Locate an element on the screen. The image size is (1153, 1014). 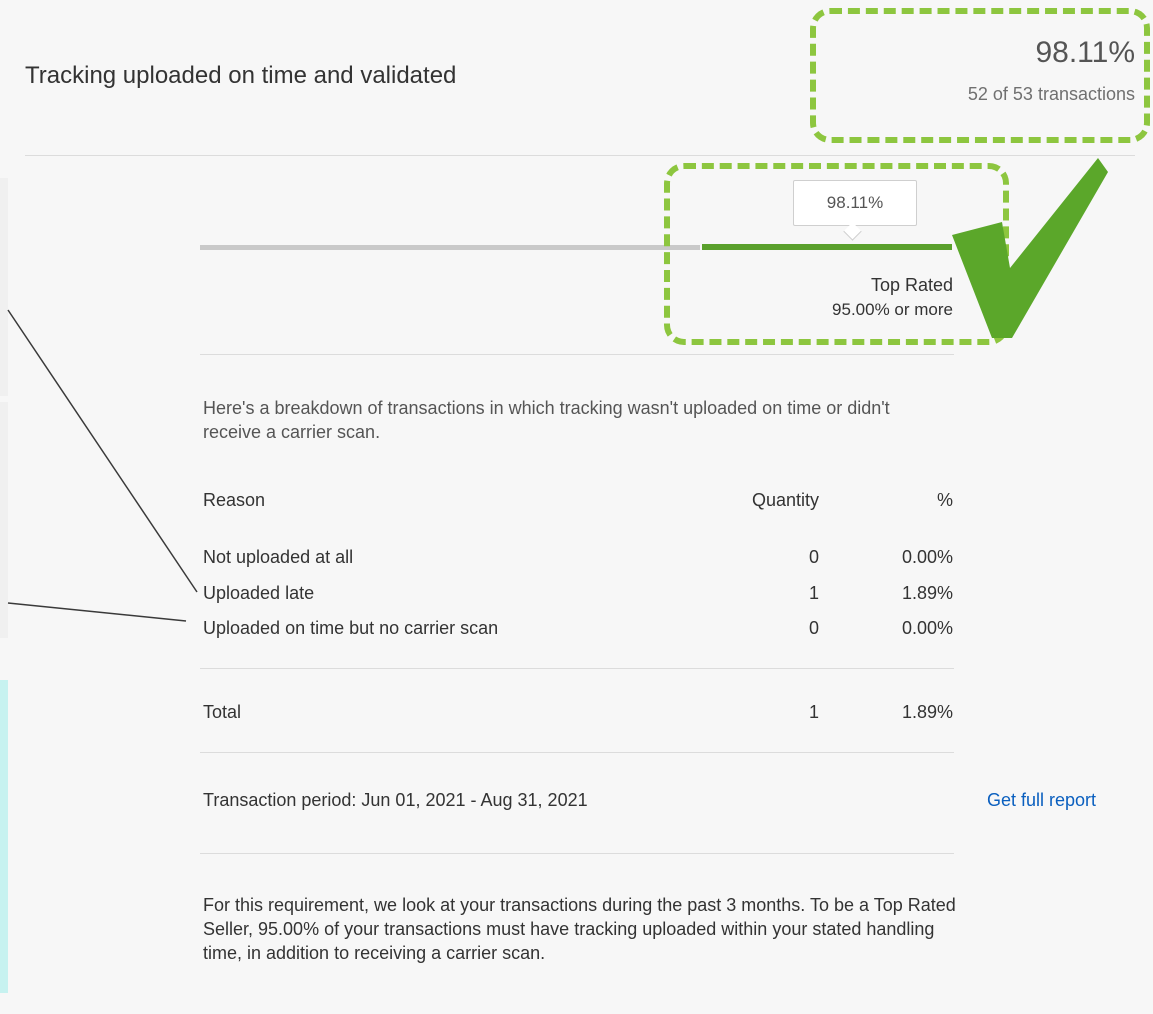
row-quantity: 1 is located at coordinates (813, 593).